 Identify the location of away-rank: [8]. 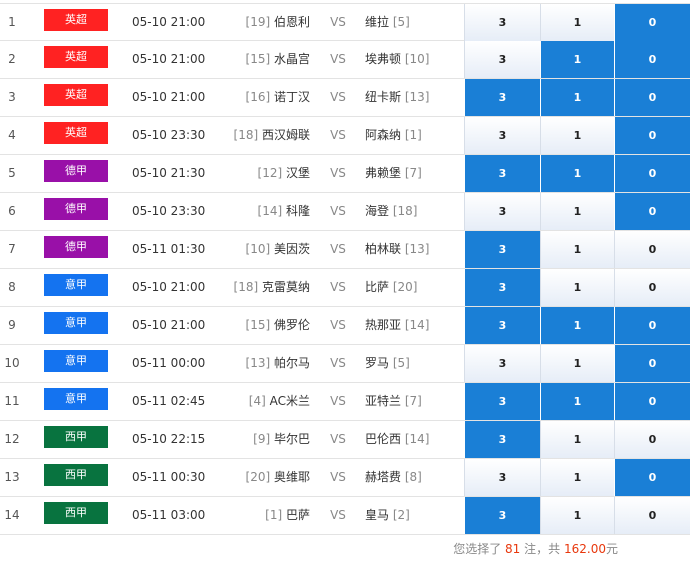
(413, 477).